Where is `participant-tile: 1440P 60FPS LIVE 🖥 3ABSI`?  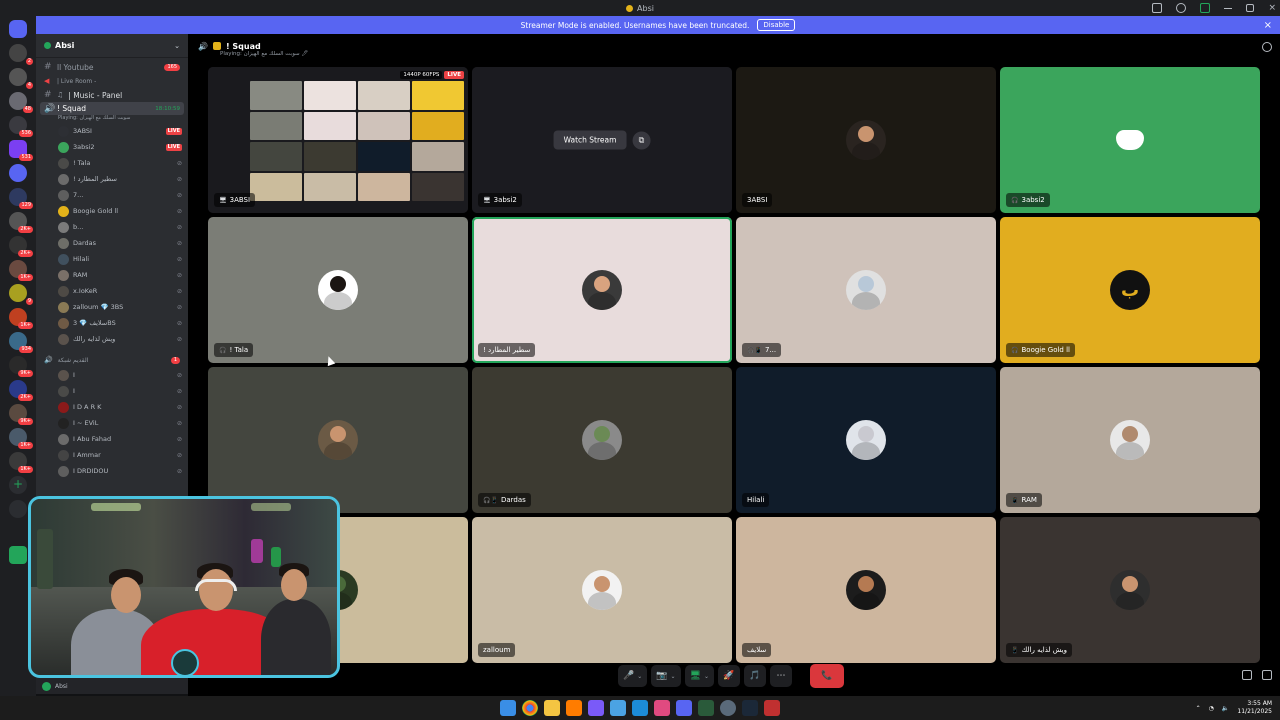 participant-tile: 1440P 60FPS LIVE 🖥 3ABSI is located at coordinates (338, 140).